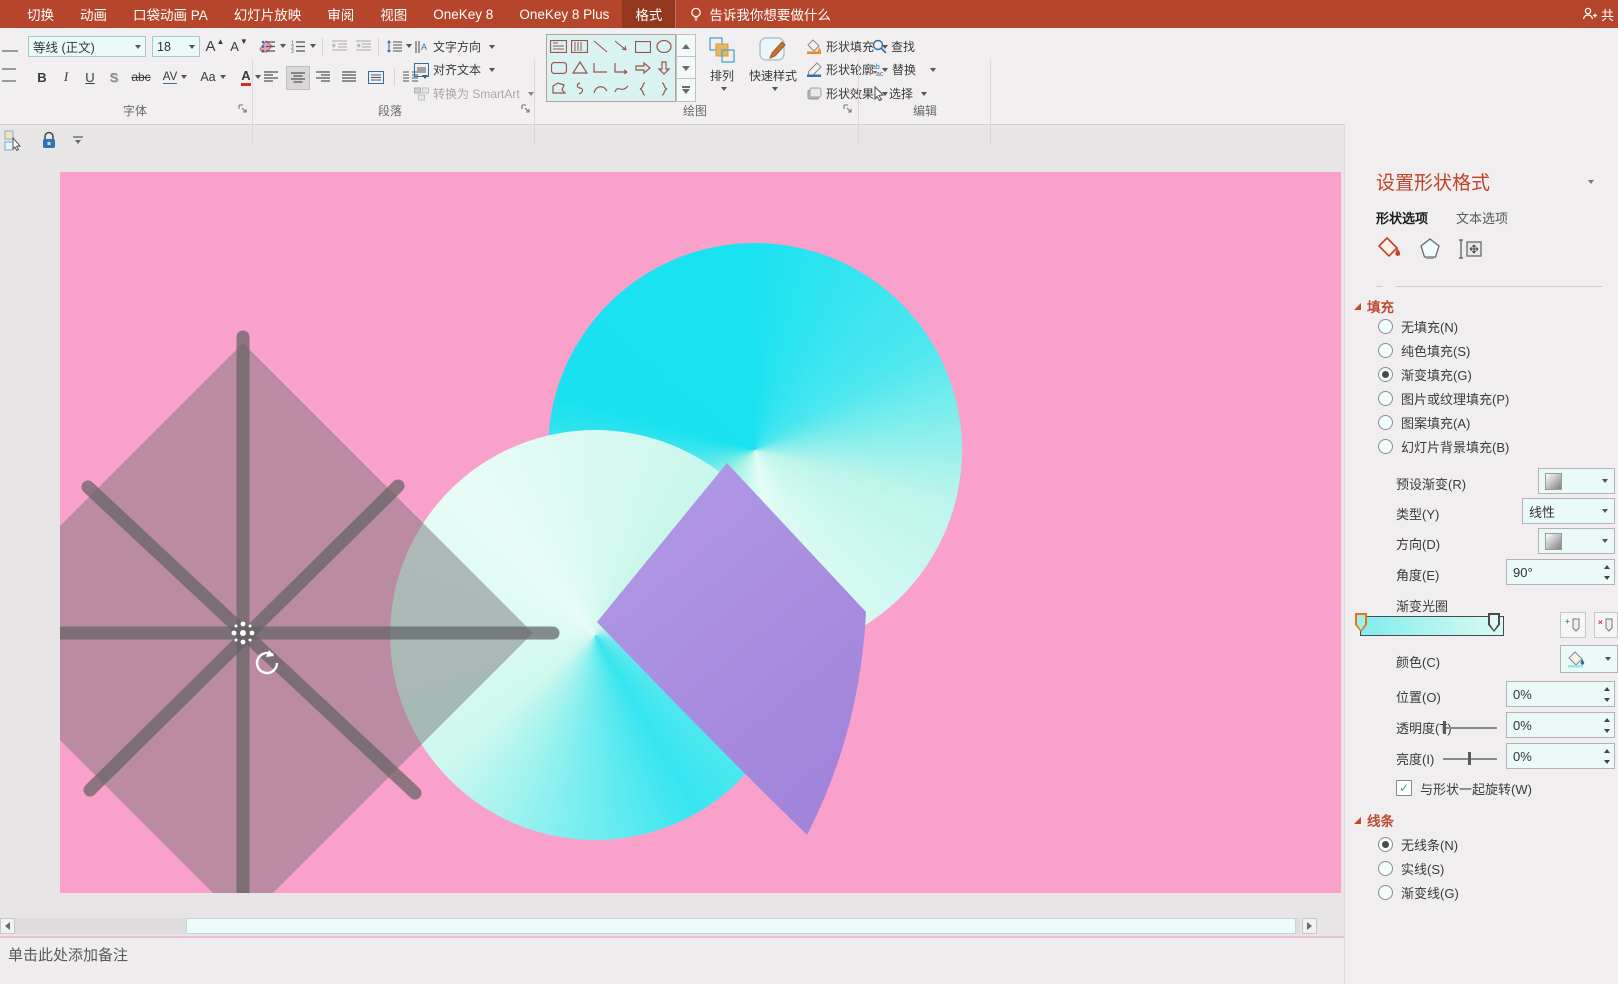  I want to click on purple-wedge-shape, so click(731, 649).